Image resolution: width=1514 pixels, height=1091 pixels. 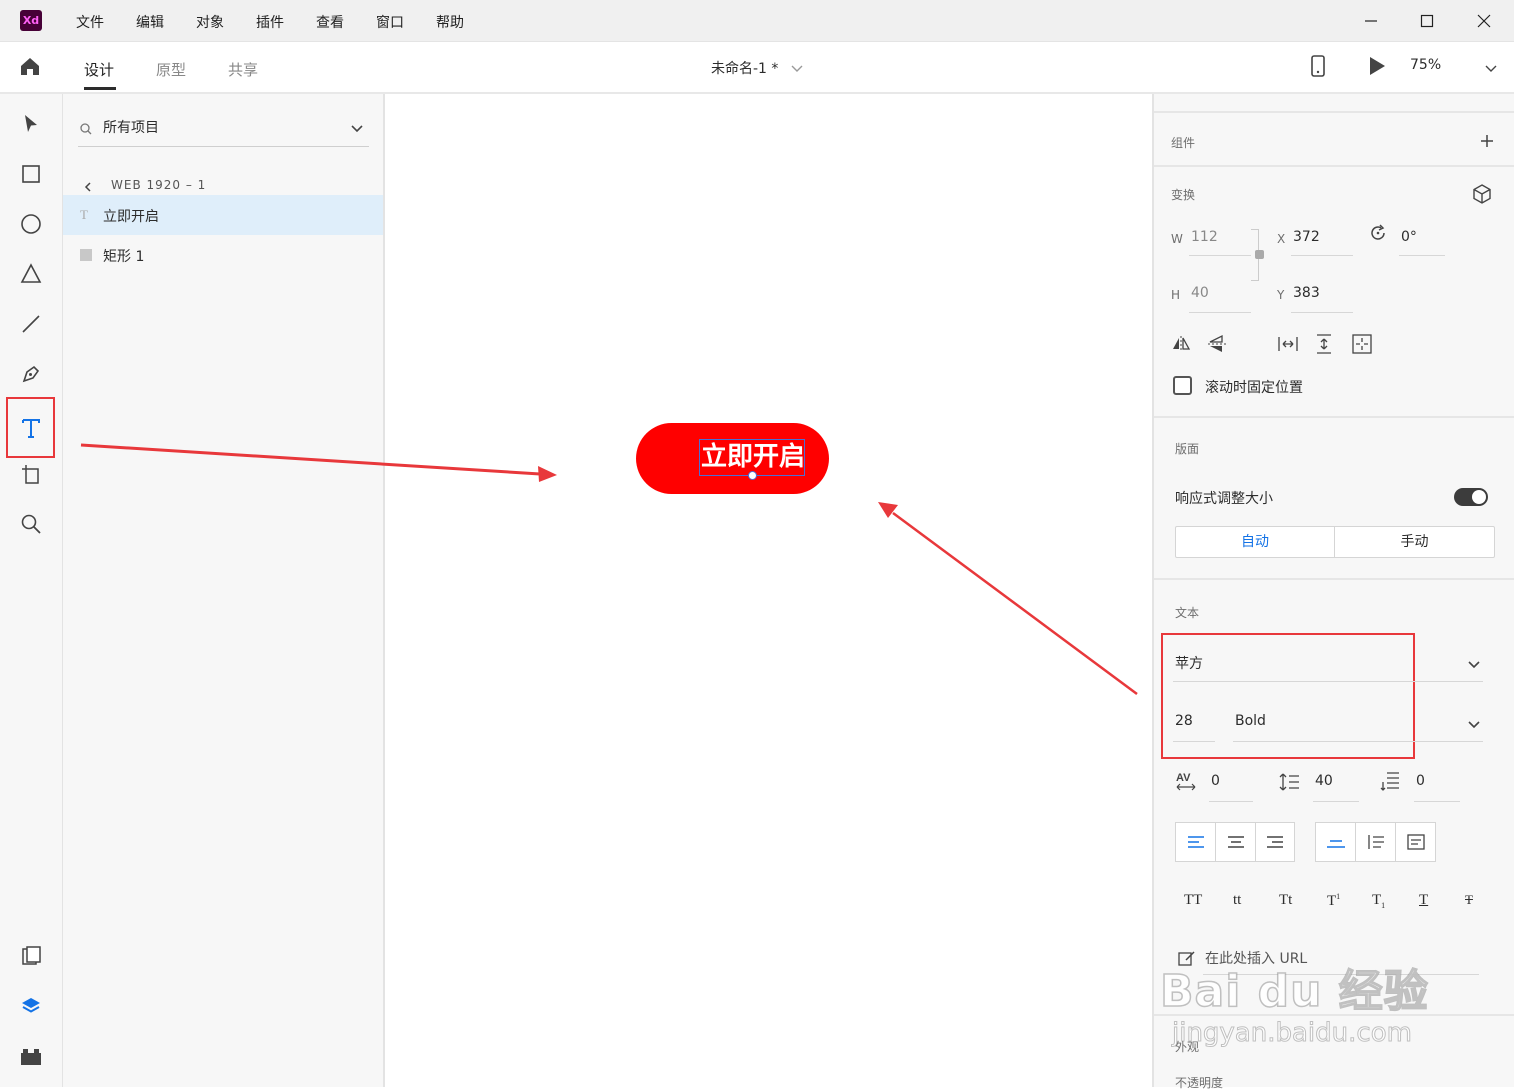 I want to click on resize-mode-segmented: 自动 手动, so click(x=1335, y=542).